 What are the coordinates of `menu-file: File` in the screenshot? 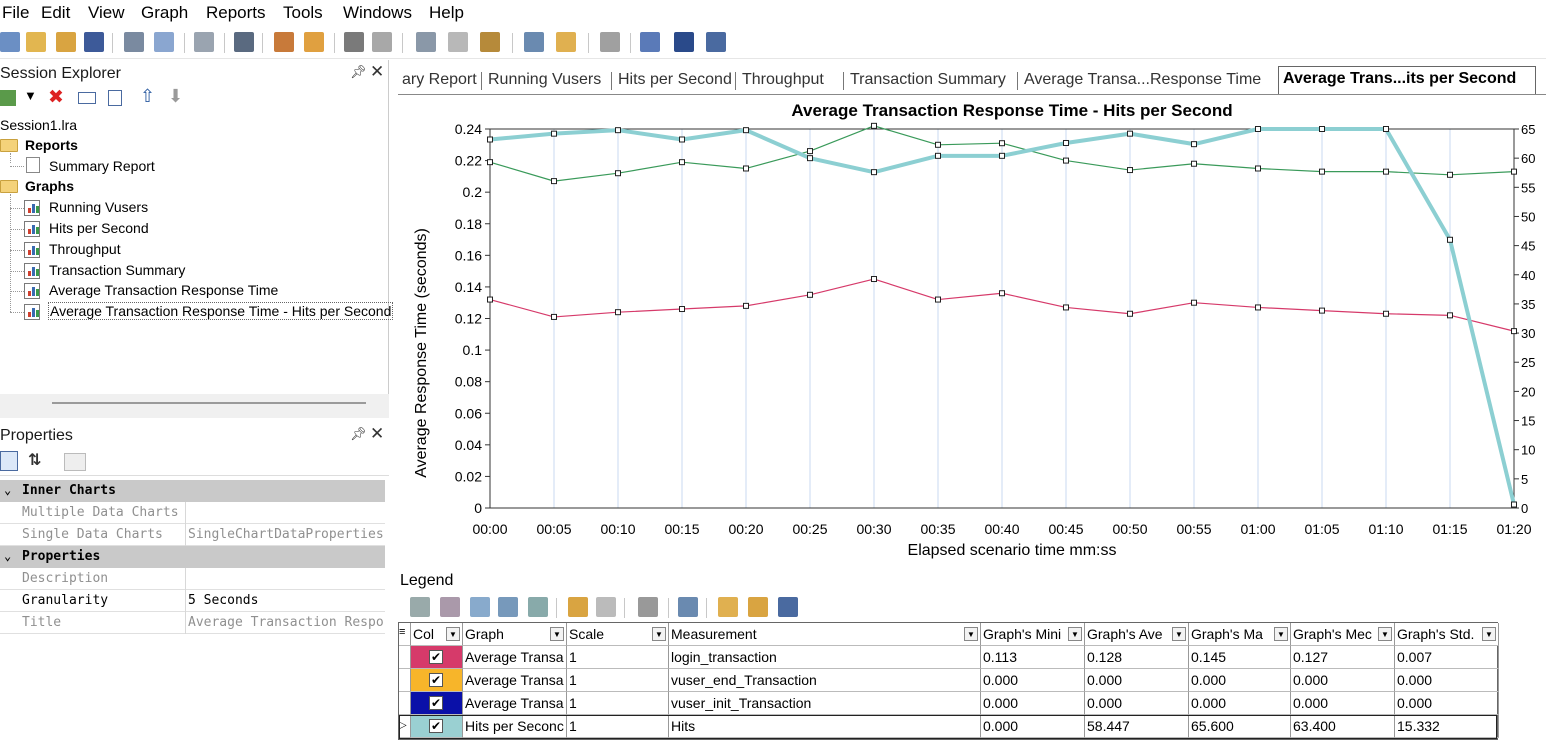 It's located at (15, 13).